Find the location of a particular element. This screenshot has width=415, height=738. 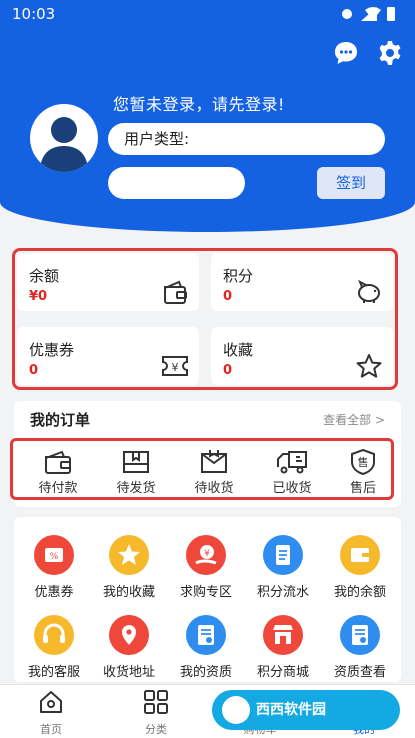

service-my-qualifications: 我的资质 is located at coordinates (206, 651).